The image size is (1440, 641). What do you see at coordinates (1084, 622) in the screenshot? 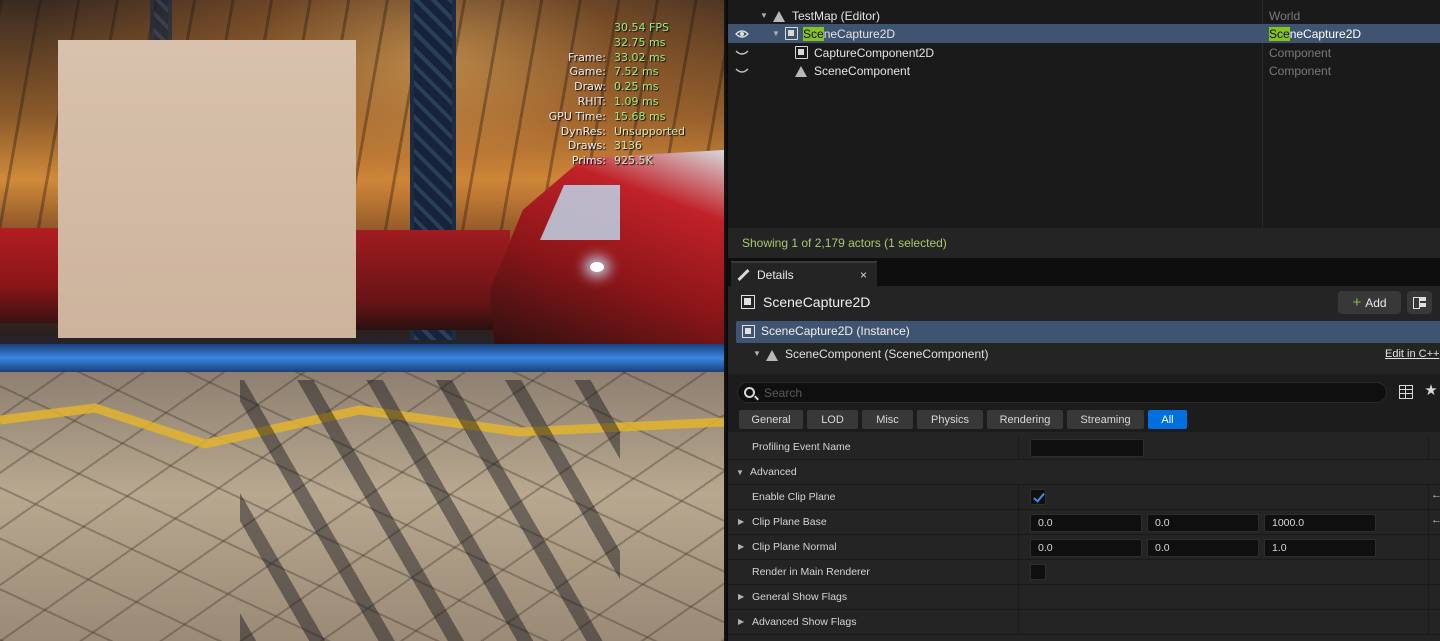
I see `property-advanced-show-flags: ▶ Advanced Show Flags` at bounding box center [1084, 622].